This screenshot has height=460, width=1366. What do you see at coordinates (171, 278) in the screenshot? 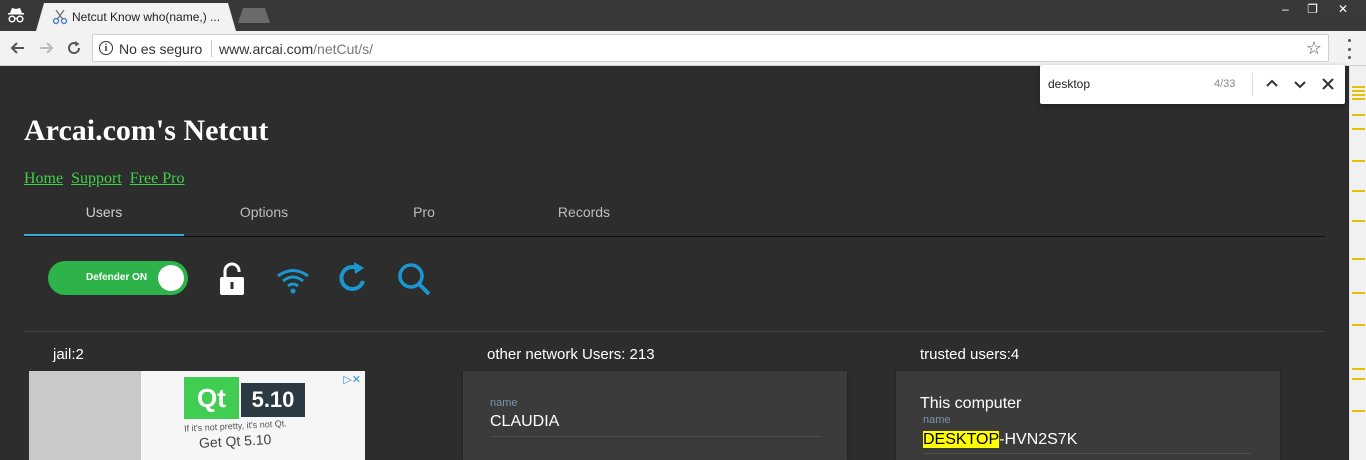
I see `toggle-knob` at bounding box center [171, 278].